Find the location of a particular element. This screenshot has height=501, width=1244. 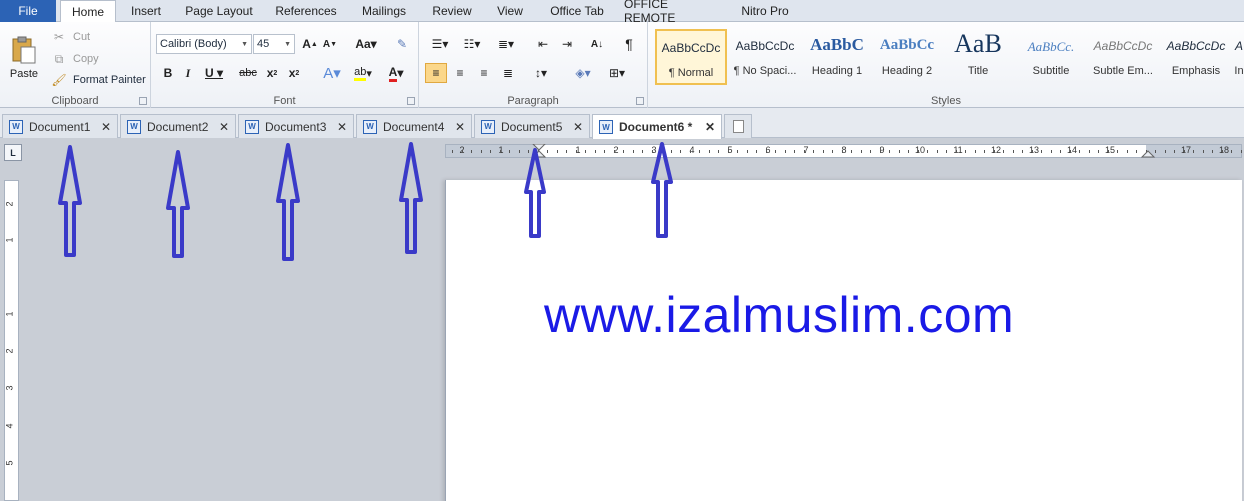

horizontal-ruler: 211234567891011121314151718 is located at coordinates (843, 151).